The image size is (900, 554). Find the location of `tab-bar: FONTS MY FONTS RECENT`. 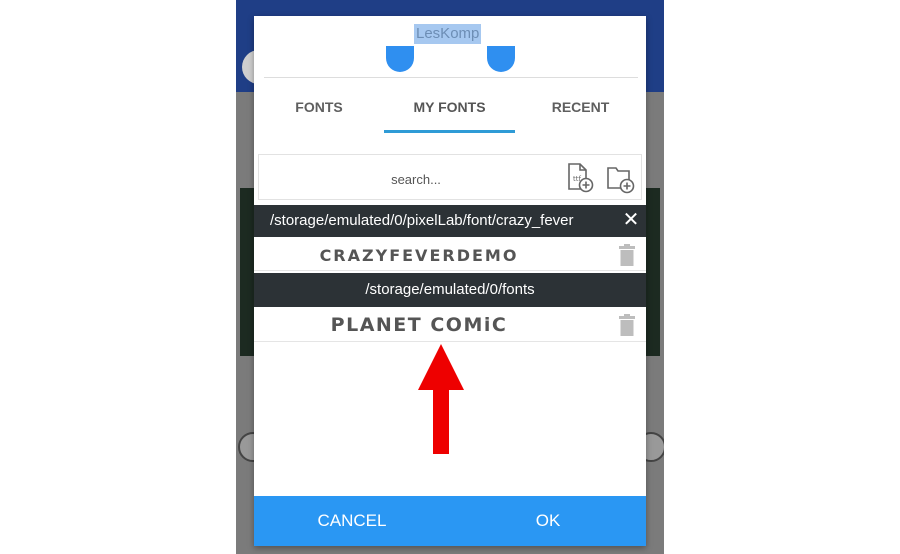

tab-bar: FONTS MY FONTS RECENT is located at coordinates (450, 107).